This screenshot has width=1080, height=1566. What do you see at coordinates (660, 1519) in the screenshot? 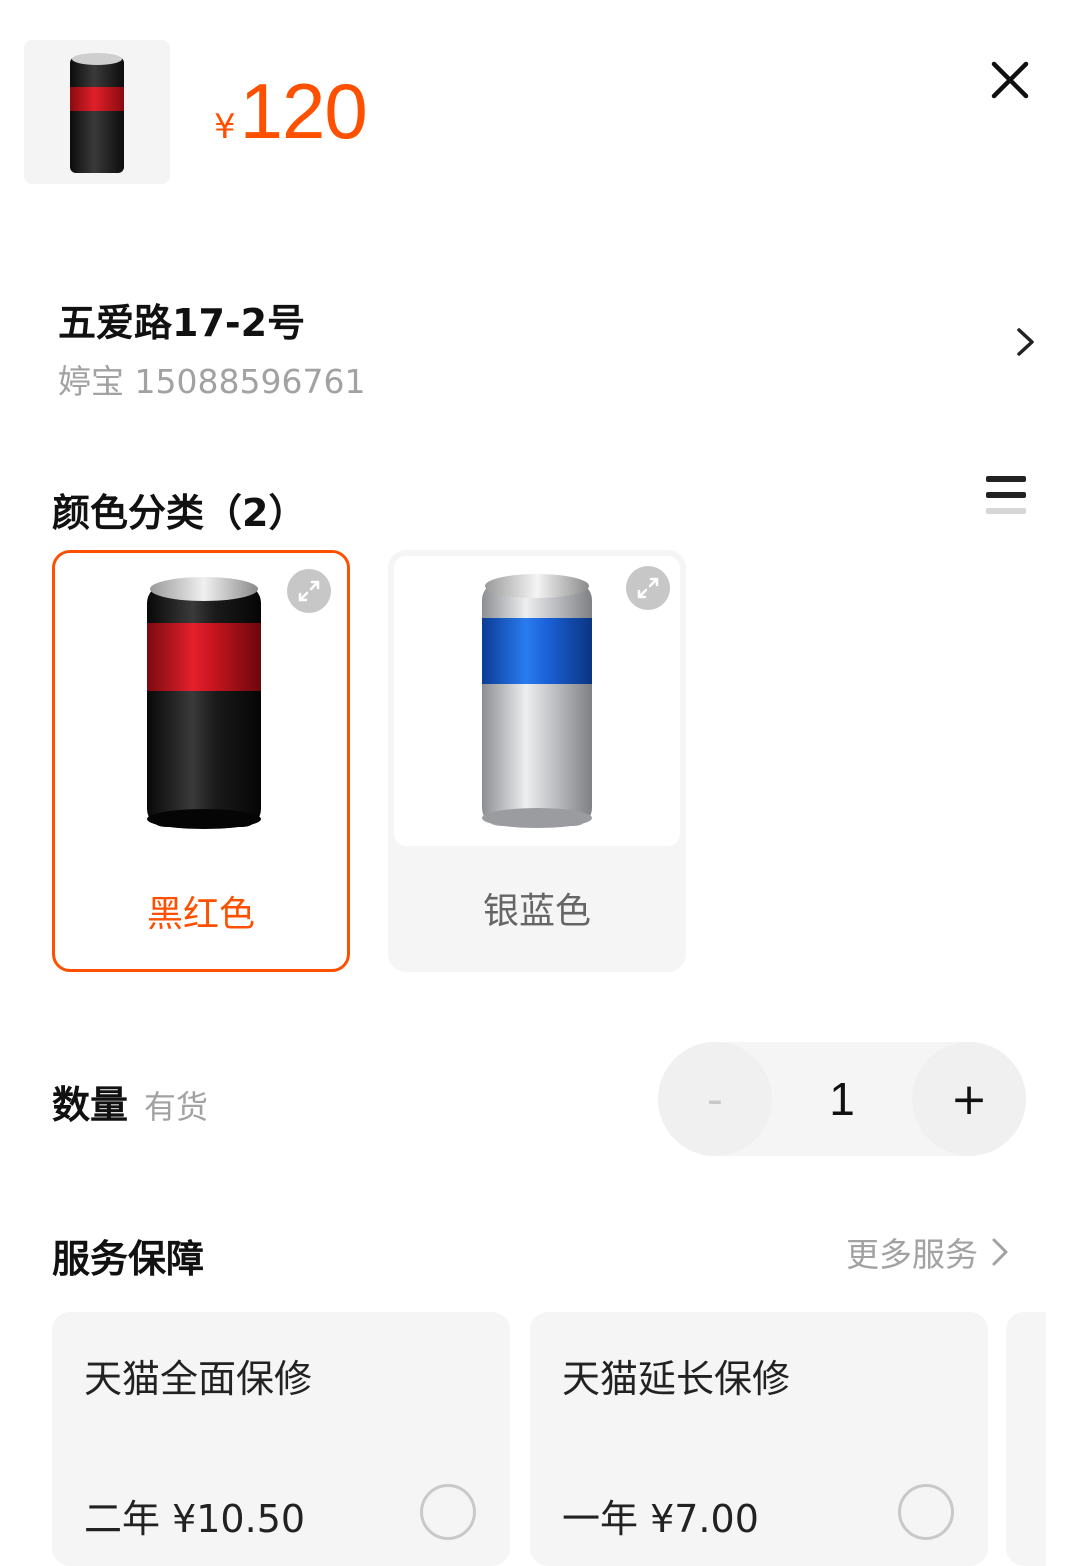
I see `service-price: 一年 ¥7.00` at bounding box center [660, 1519].